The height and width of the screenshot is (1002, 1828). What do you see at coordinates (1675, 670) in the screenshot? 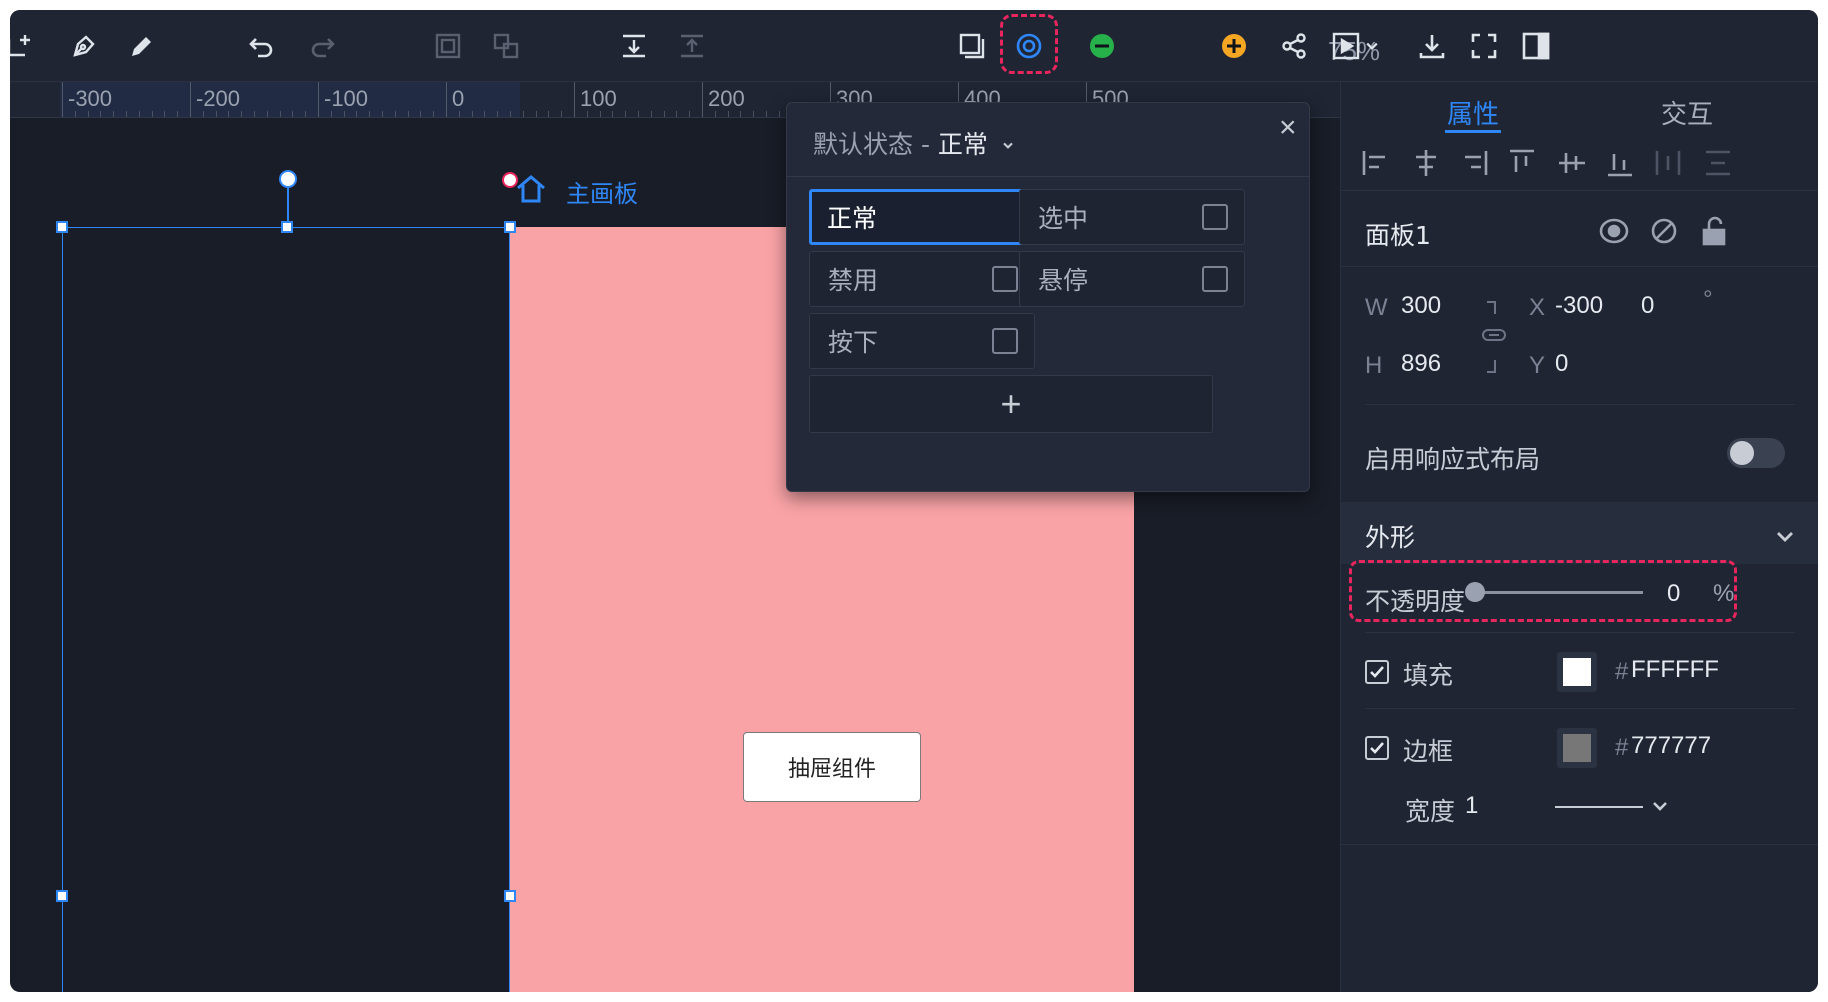
I see `fill-hex-input: FFFFFF` at bounding box center [1675, 670].